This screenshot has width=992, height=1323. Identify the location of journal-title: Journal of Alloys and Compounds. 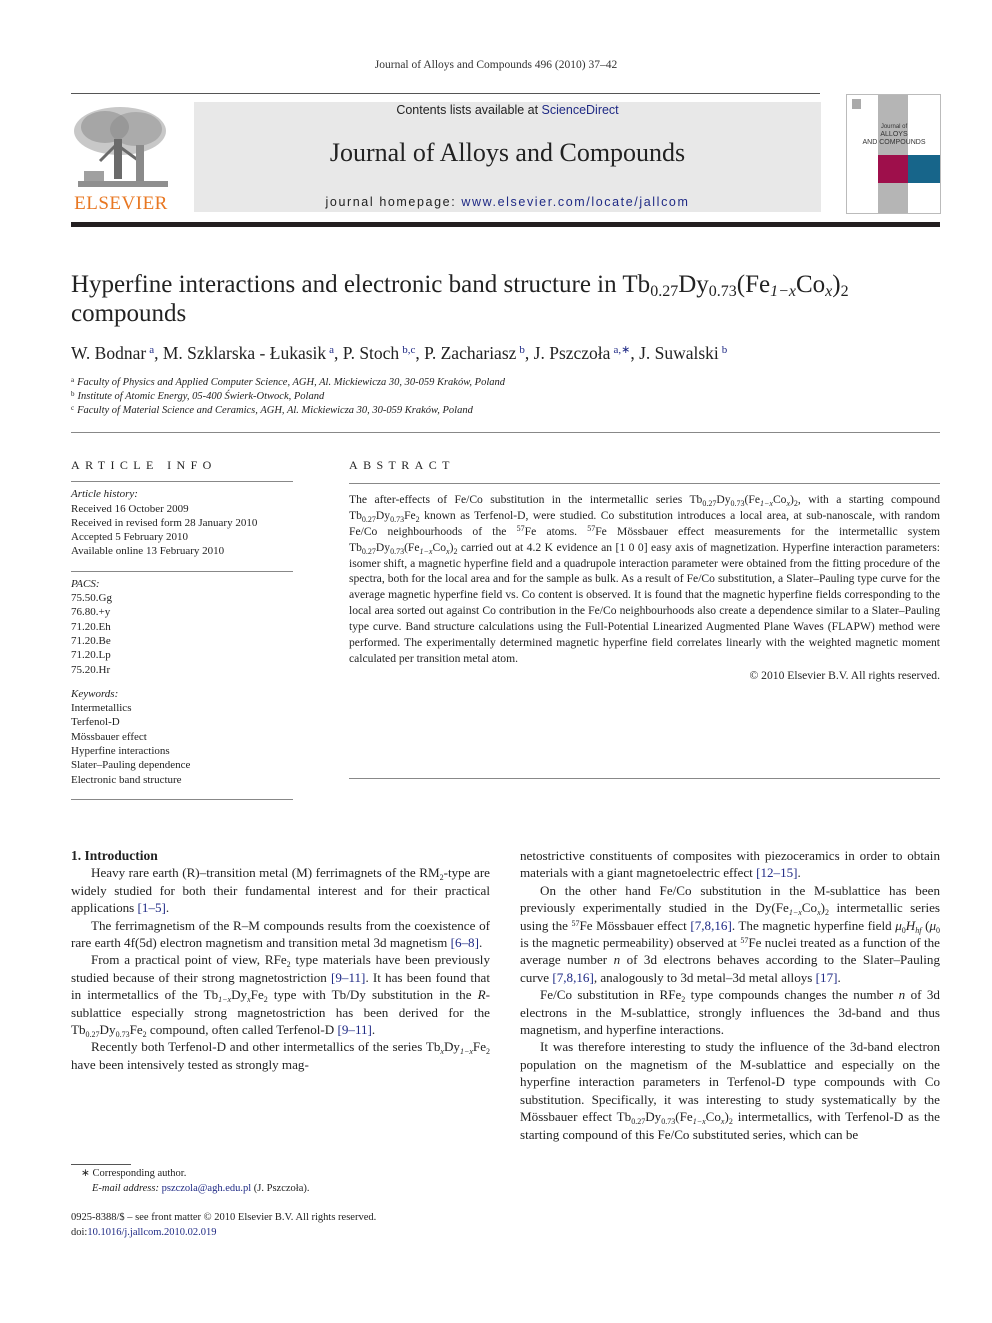
(507, 152).